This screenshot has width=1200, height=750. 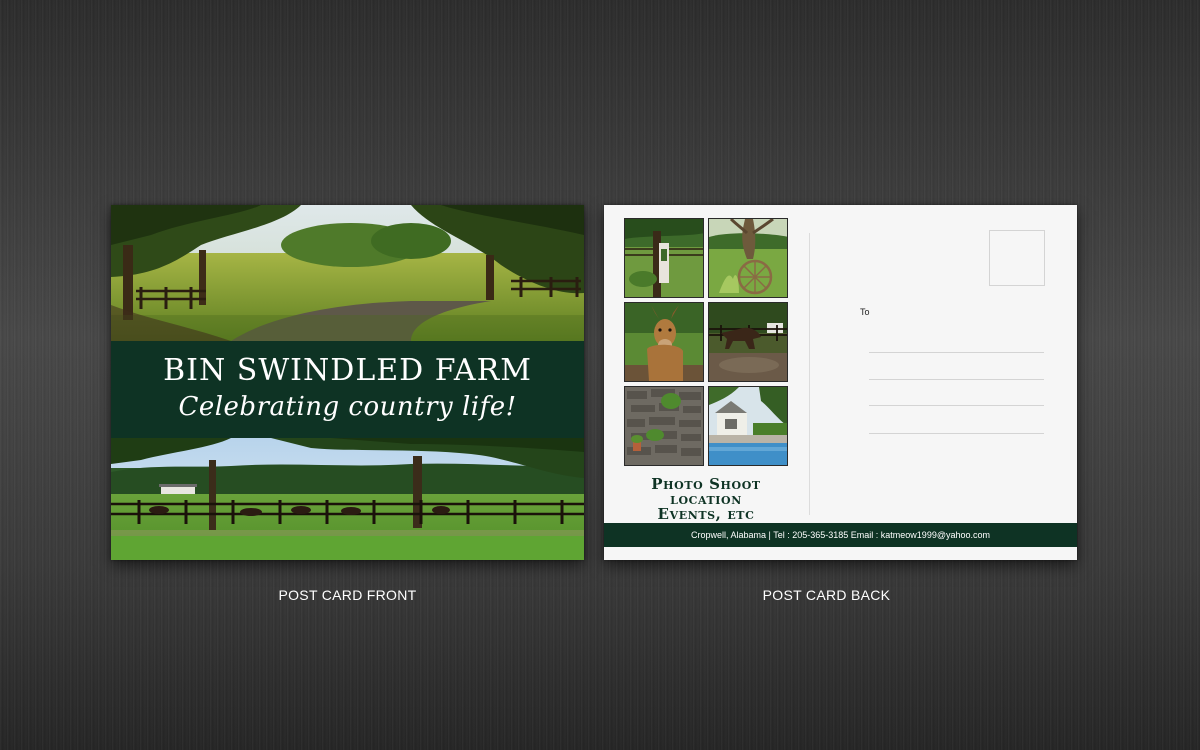 What do you see at coordinates (748, 426) in the screenshot?
I see `photo-tile-pool-house` at bounding box center [748, 426].